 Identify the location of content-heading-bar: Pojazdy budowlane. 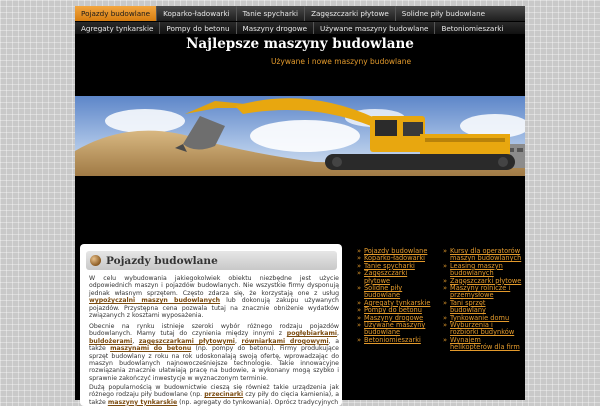
(211, 260).